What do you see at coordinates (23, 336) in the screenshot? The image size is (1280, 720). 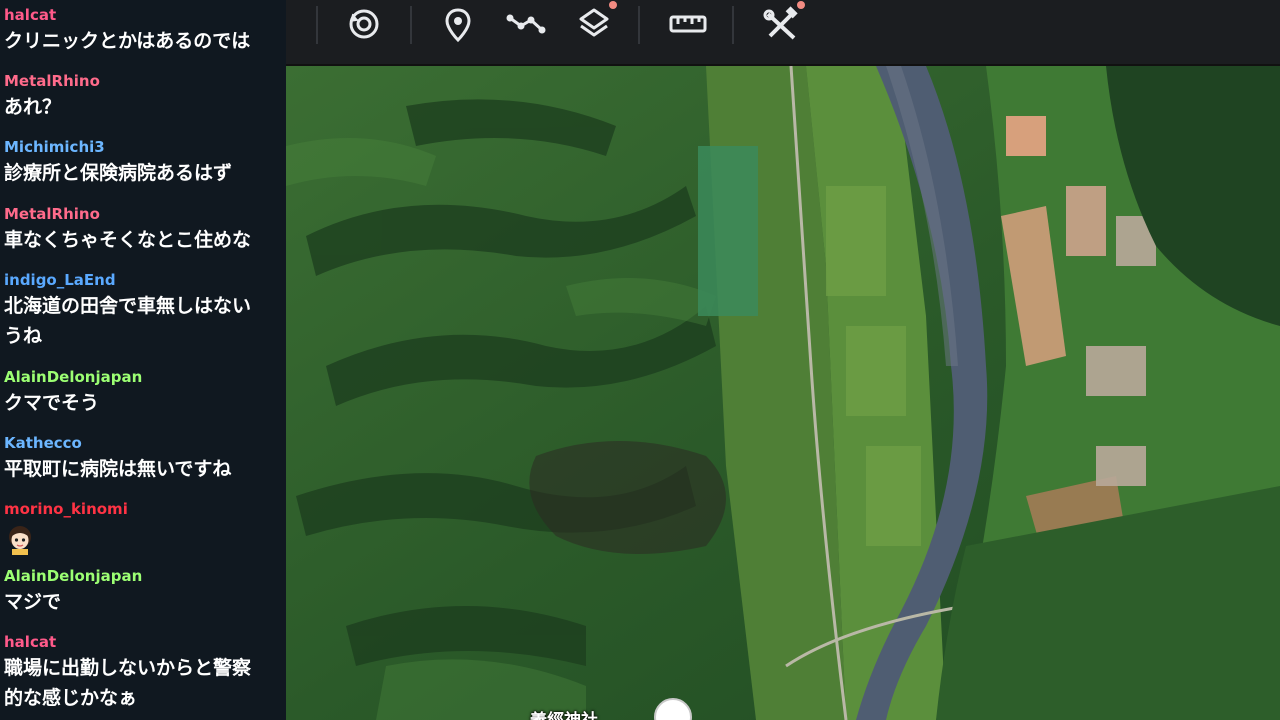 I see `chat-text-continued: うね` at bounding box center [23, 336].